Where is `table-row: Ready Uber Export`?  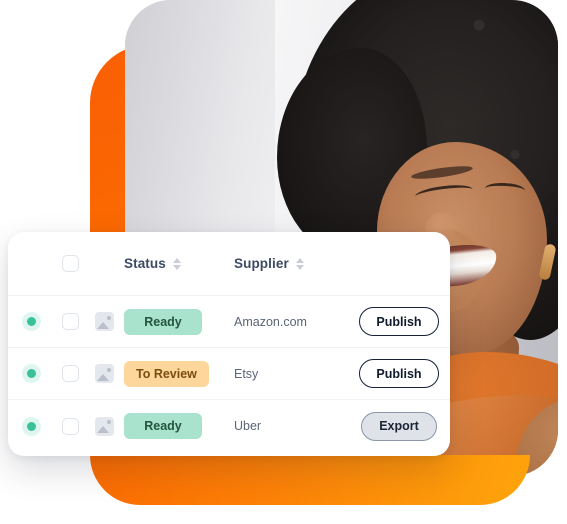 table-row: Ready Uber Export is located at coordinates (229, 426).